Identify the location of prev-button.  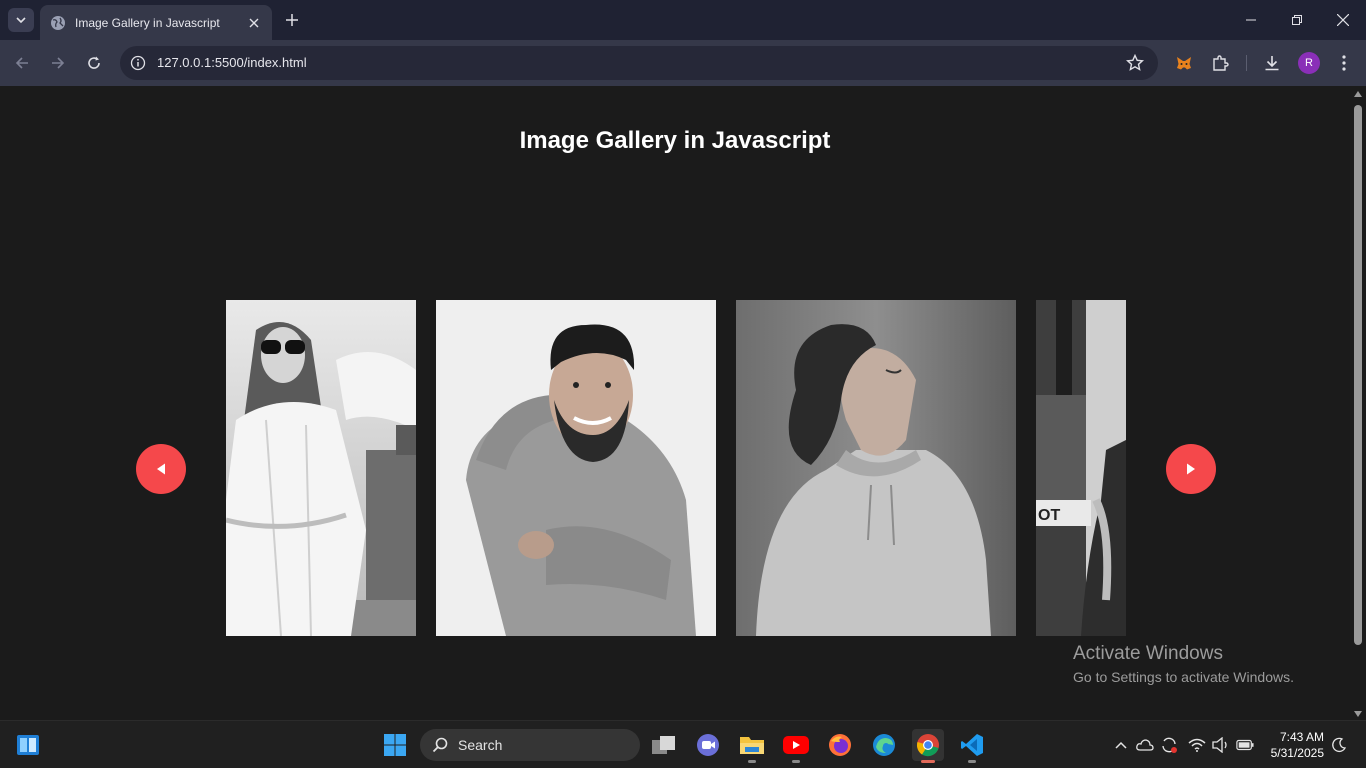
(161, 469).